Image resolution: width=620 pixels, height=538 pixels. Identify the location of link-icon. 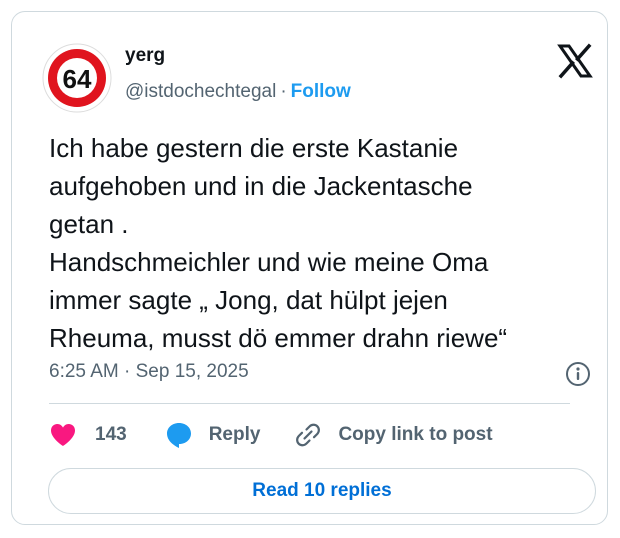
(308, 435).